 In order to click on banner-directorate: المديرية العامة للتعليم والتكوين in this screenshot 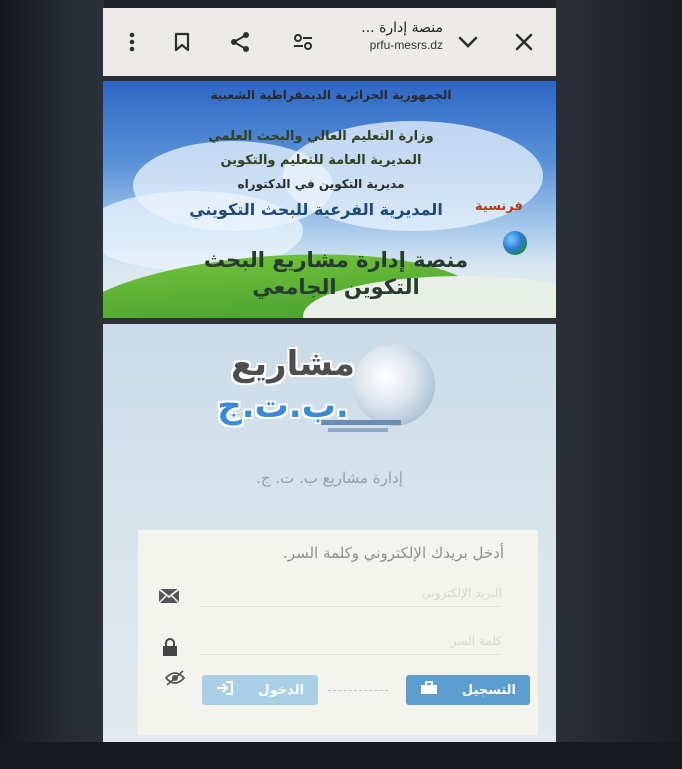, I will do `click(321, 160)`.